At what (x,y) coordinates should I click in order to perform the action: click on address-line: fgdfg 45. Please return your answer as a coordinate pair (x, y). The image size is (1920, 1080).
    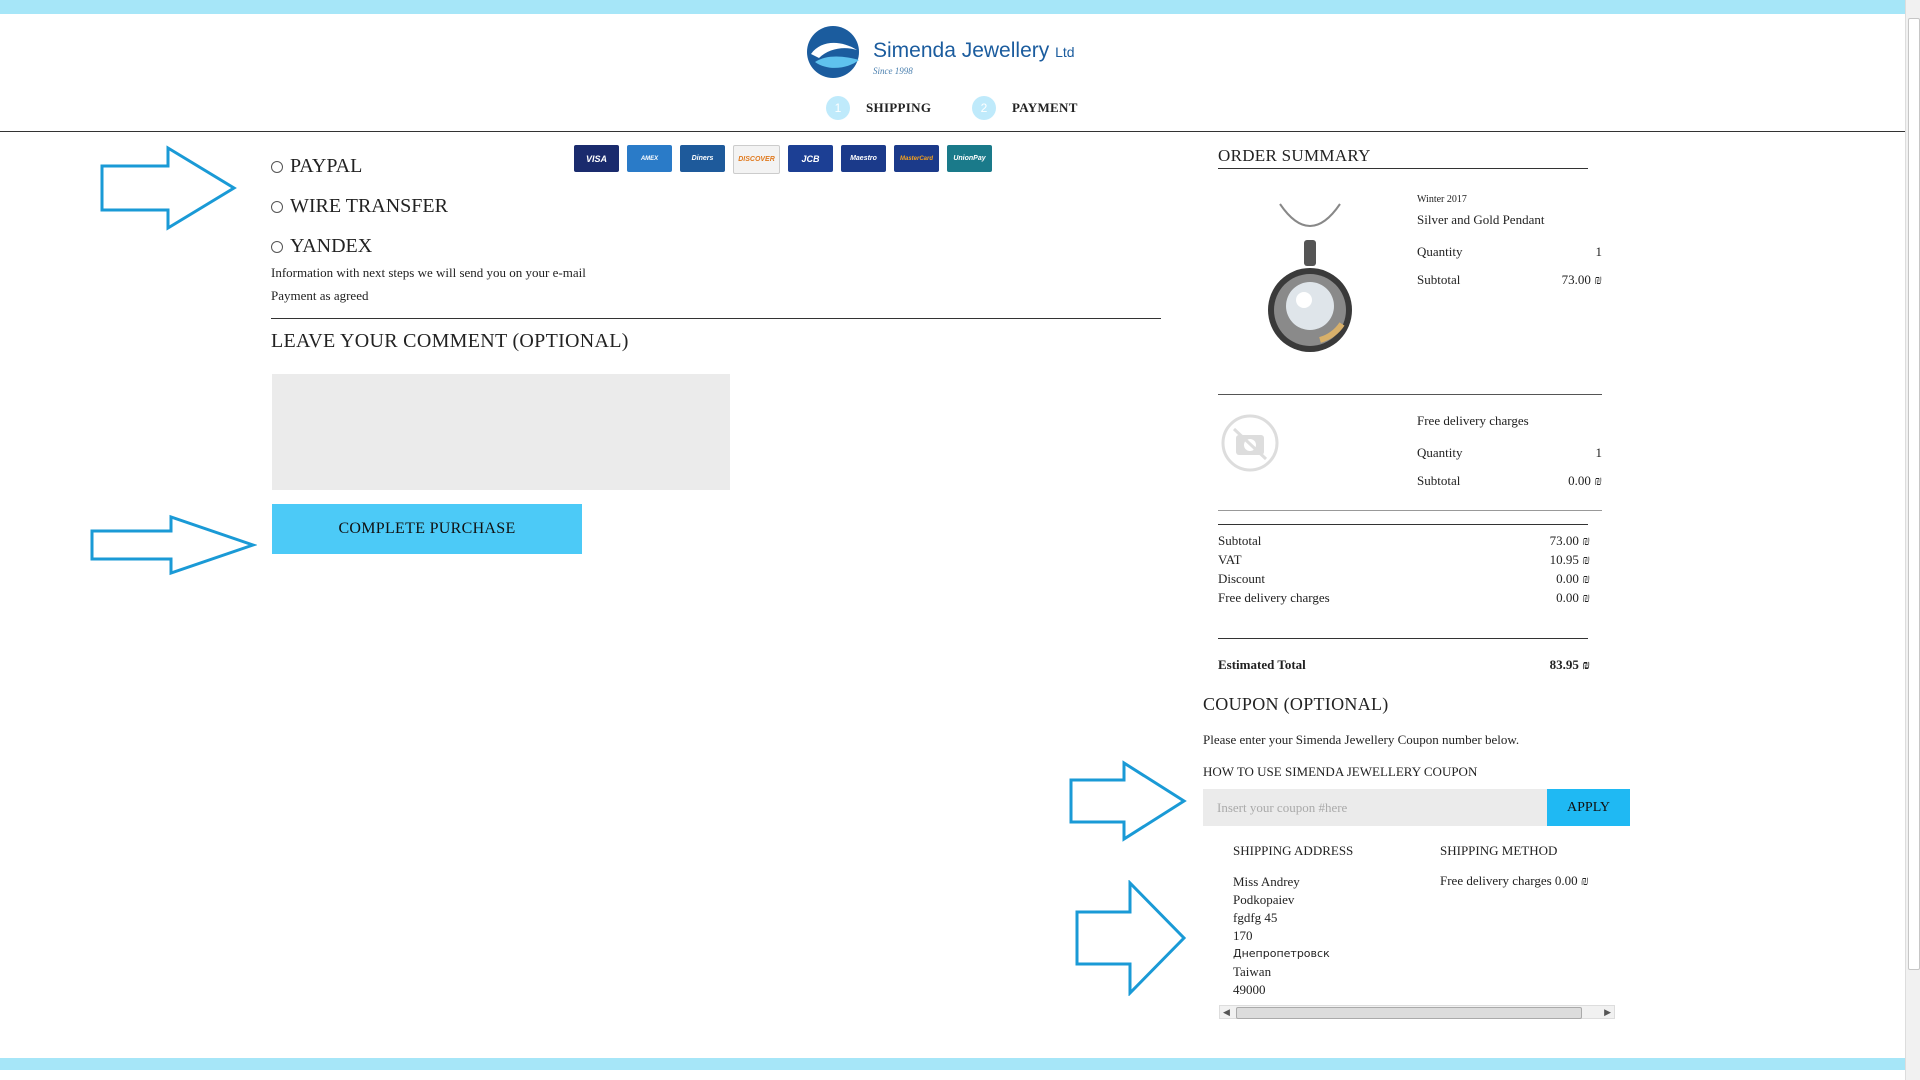
    Looking at the image, I should click on (1255, 917).